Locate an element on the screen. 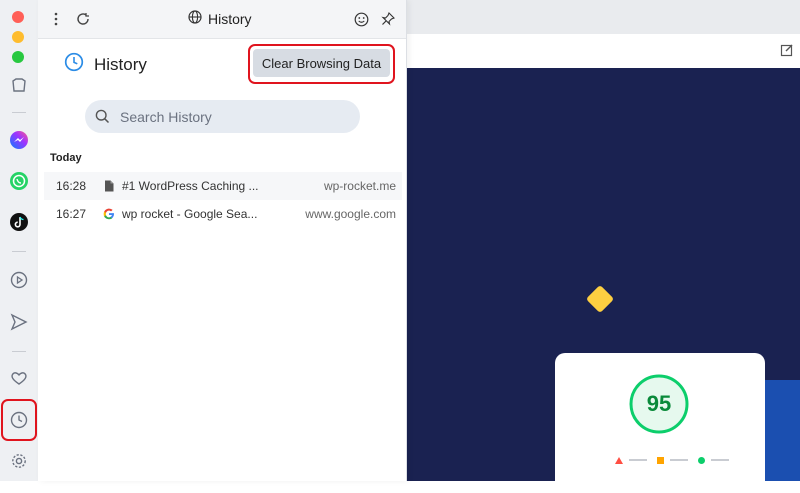 The width and height of the screenshot is (800, 493). score-value: 95 is located at coordinates (659, 403).